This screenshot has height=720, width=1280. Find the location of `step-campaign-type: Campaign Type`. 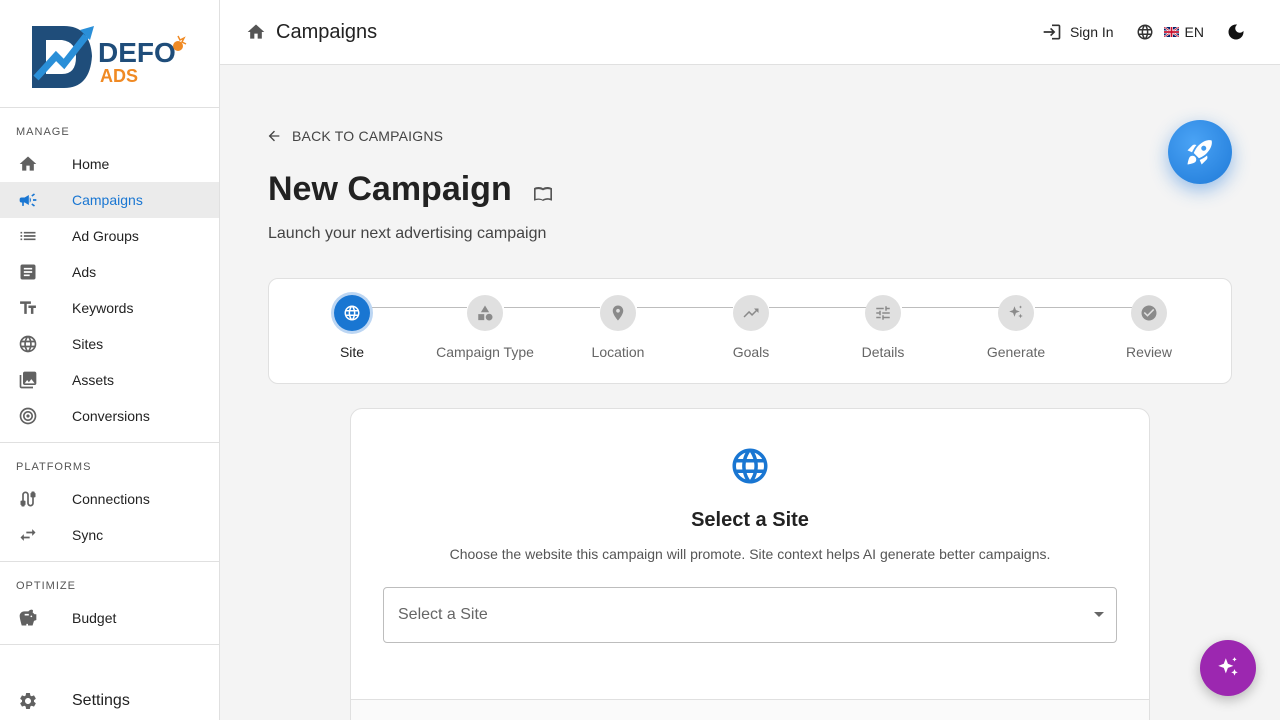

step-campaign-type: Campaign Type is located at coordinates (485, 327).